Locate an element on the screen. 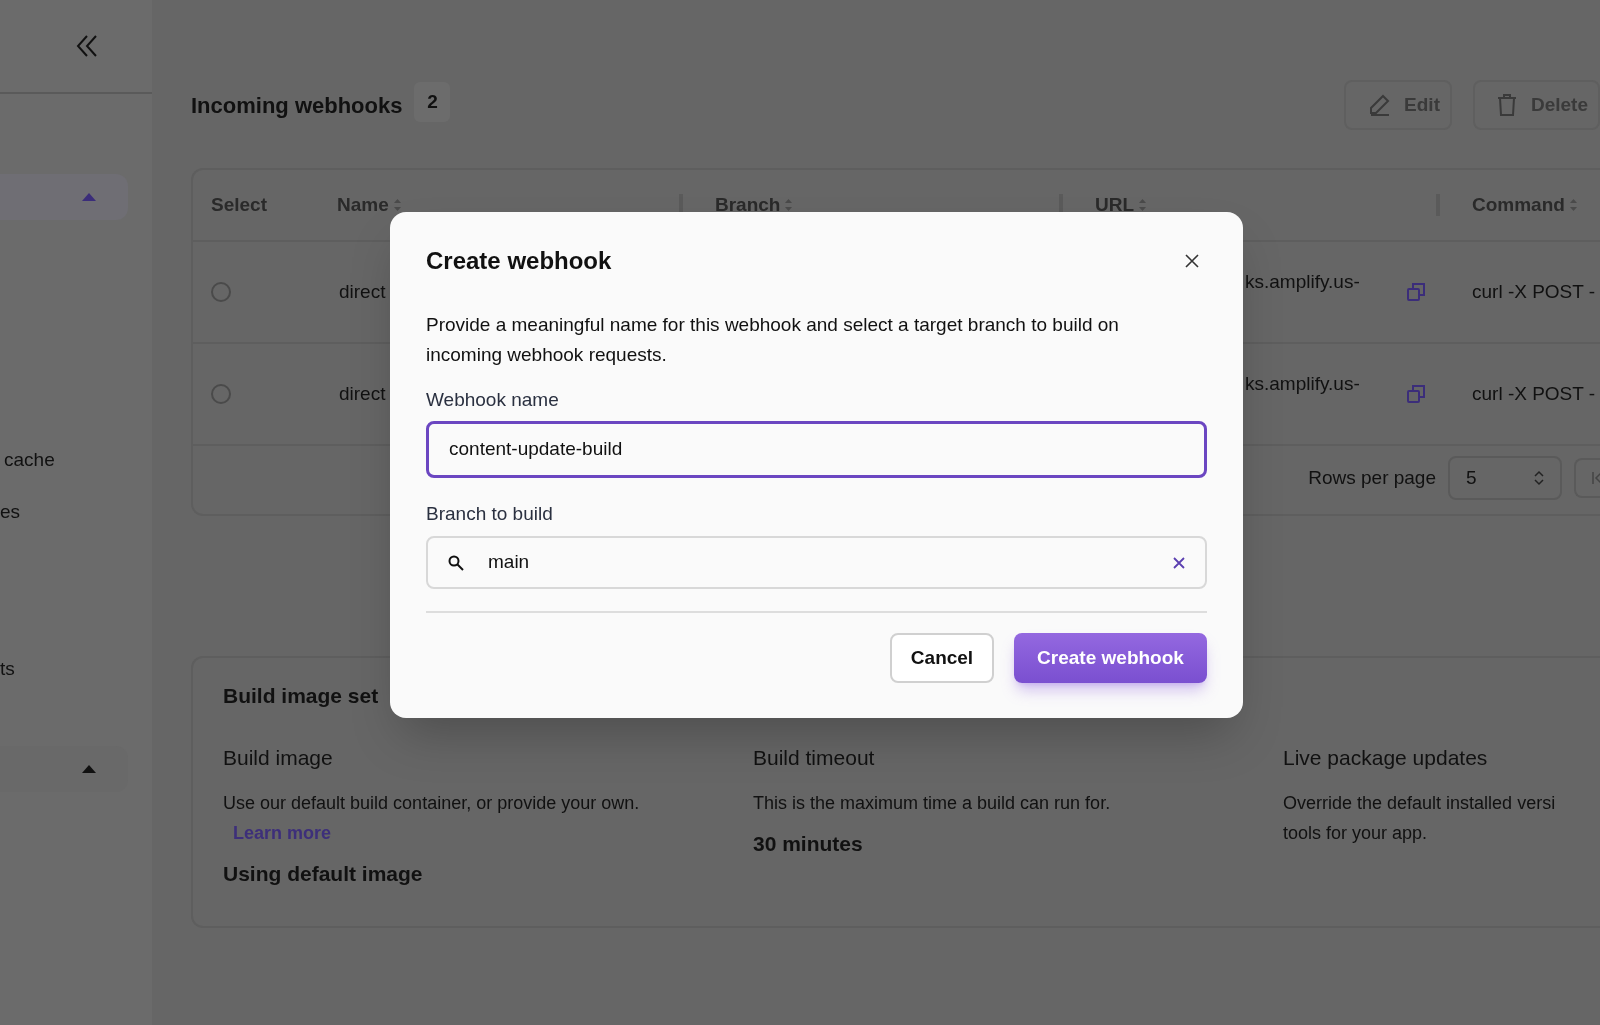 Image resolution: width=1600 pixels, height=1025 pixels. setting-title: Build timeout is located at coordinates (814, 757).